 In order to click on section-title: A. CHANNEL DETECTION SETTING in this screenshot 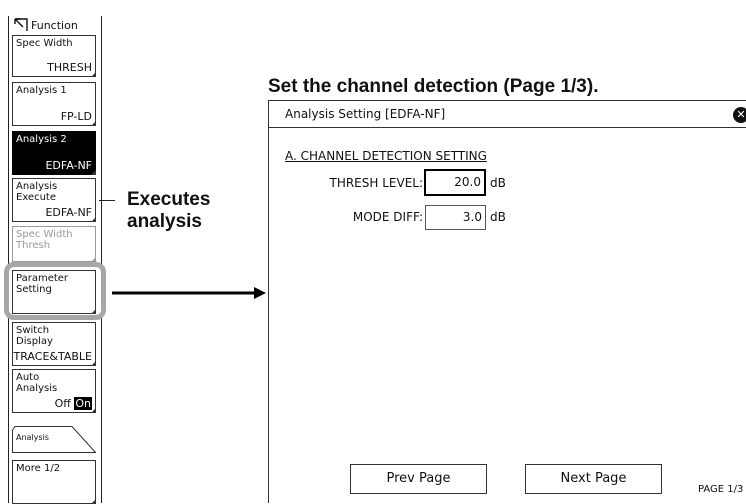, I will do `click(386, 156)`.